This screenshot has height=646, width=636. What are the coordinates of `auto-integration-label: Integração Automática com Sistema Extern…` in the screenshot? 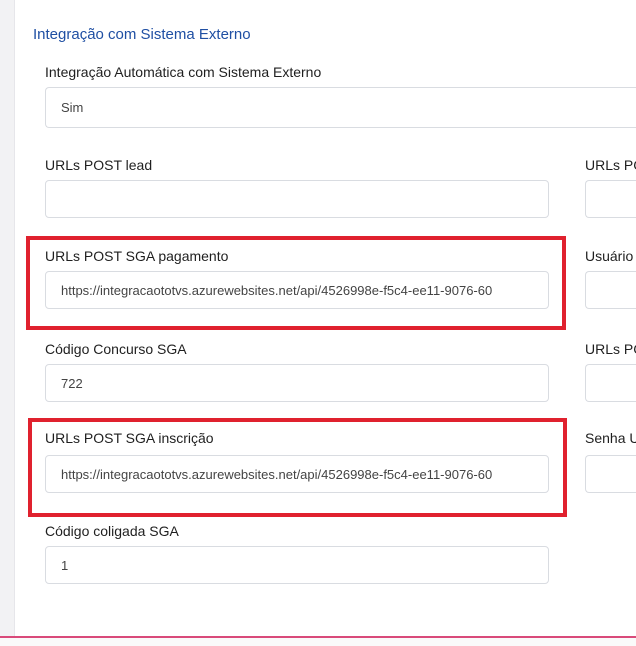 It's located at (183, 72).